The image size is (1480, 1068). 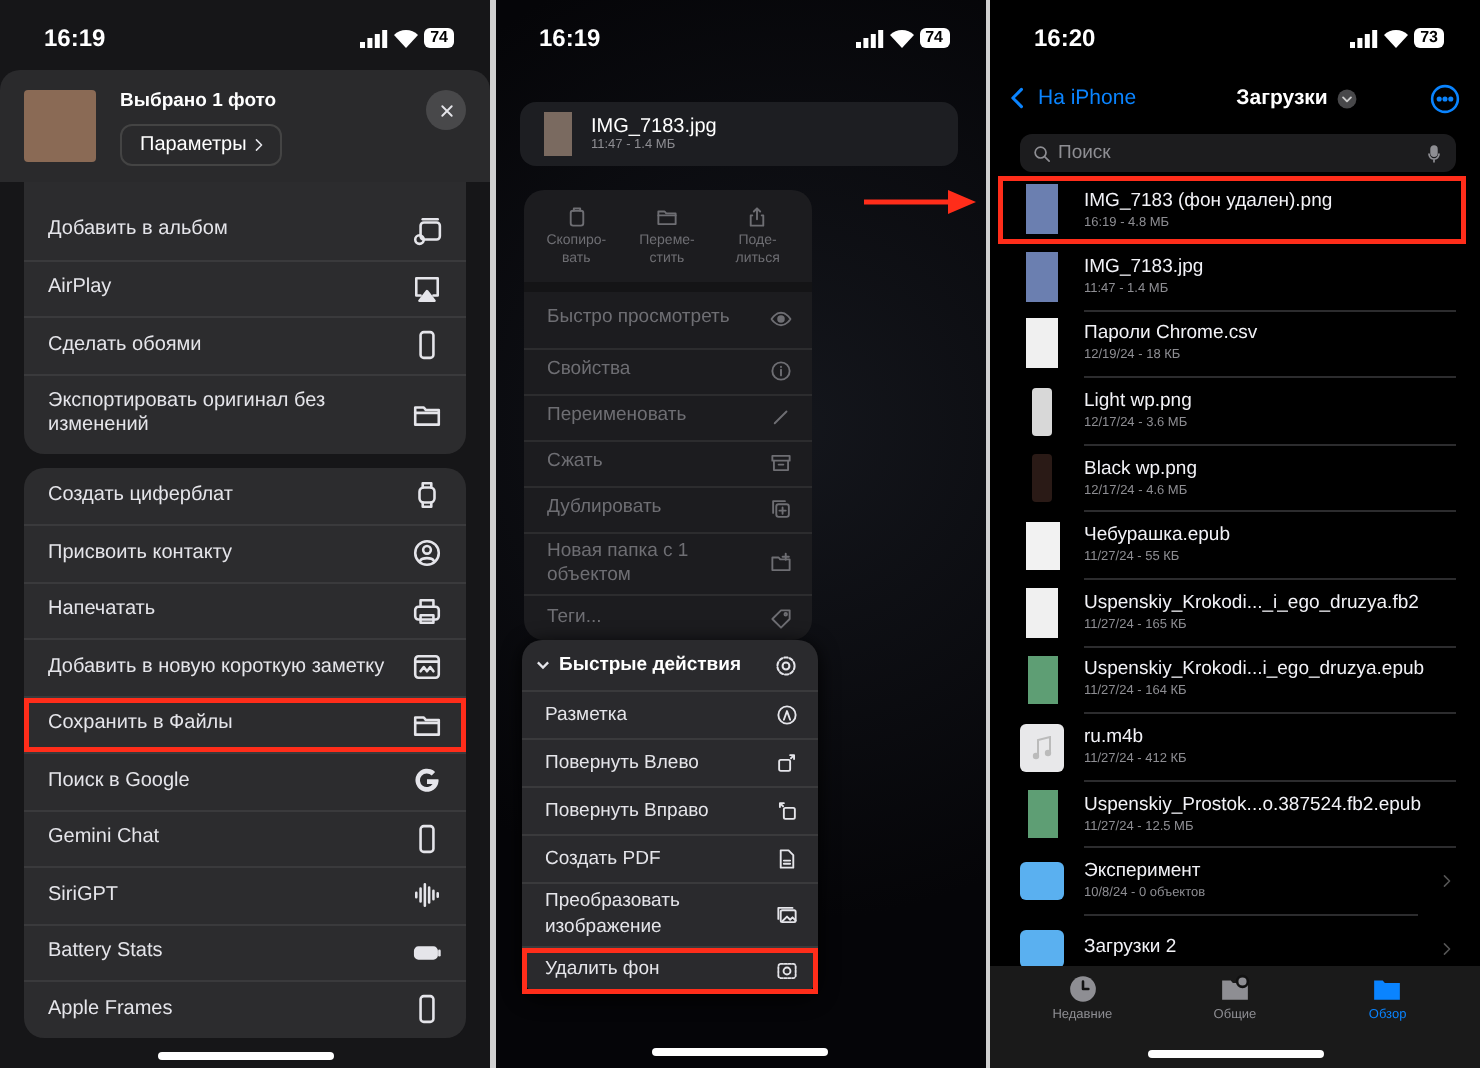 I want to click on info-icon, so click(x=780, y=371).